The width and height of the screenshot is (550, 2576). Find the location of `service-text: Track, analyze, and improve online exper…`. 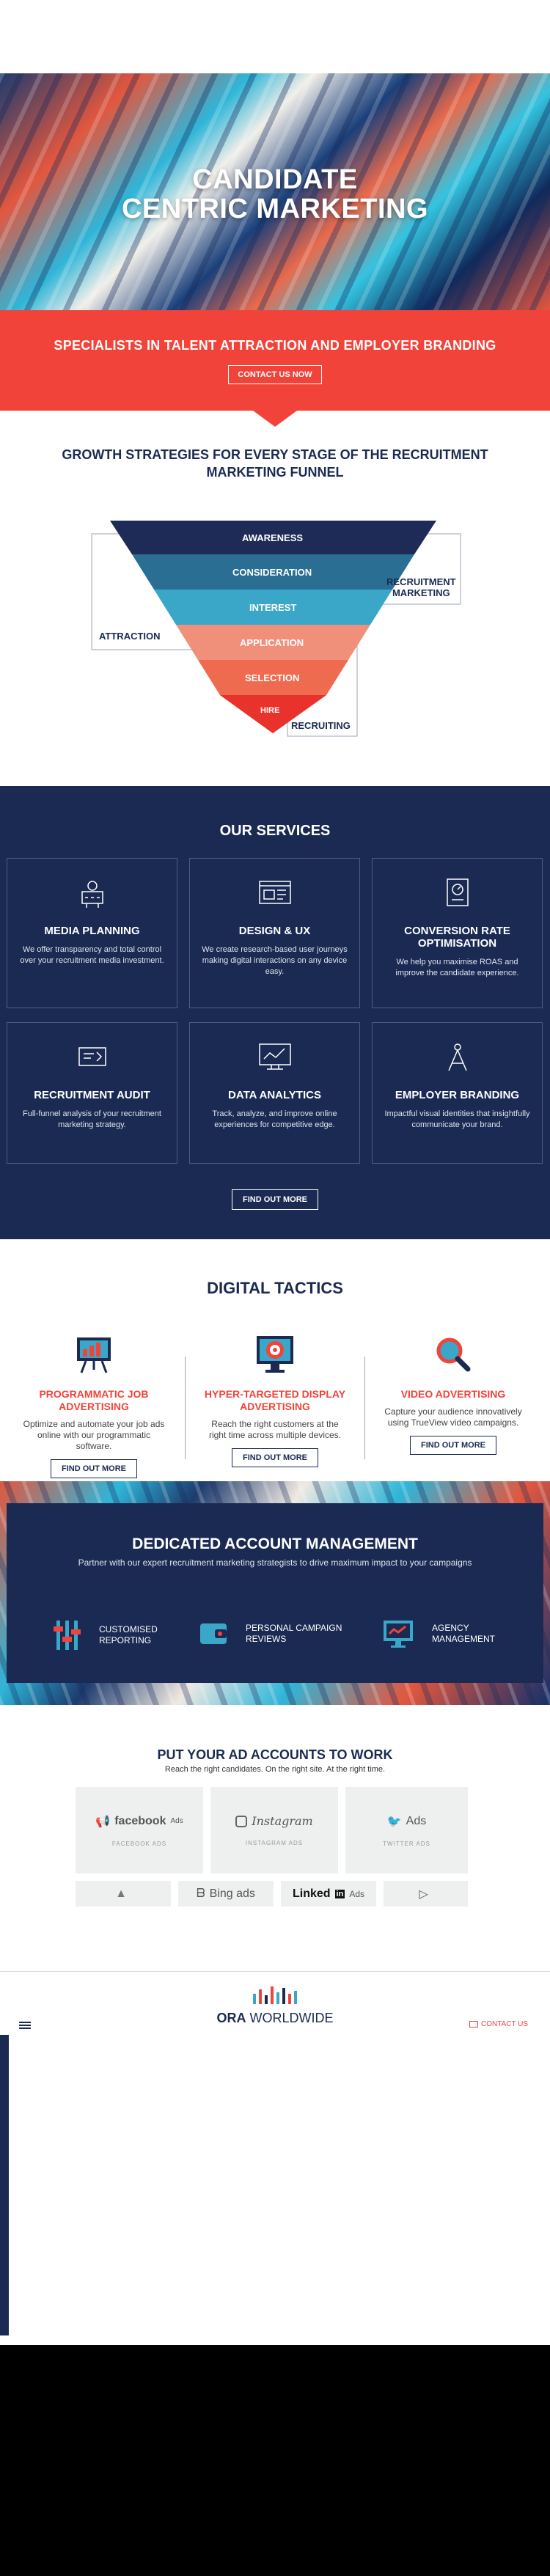

service-text: Track, analyze, and improve online exper… is located at coordinates (274, 1119).